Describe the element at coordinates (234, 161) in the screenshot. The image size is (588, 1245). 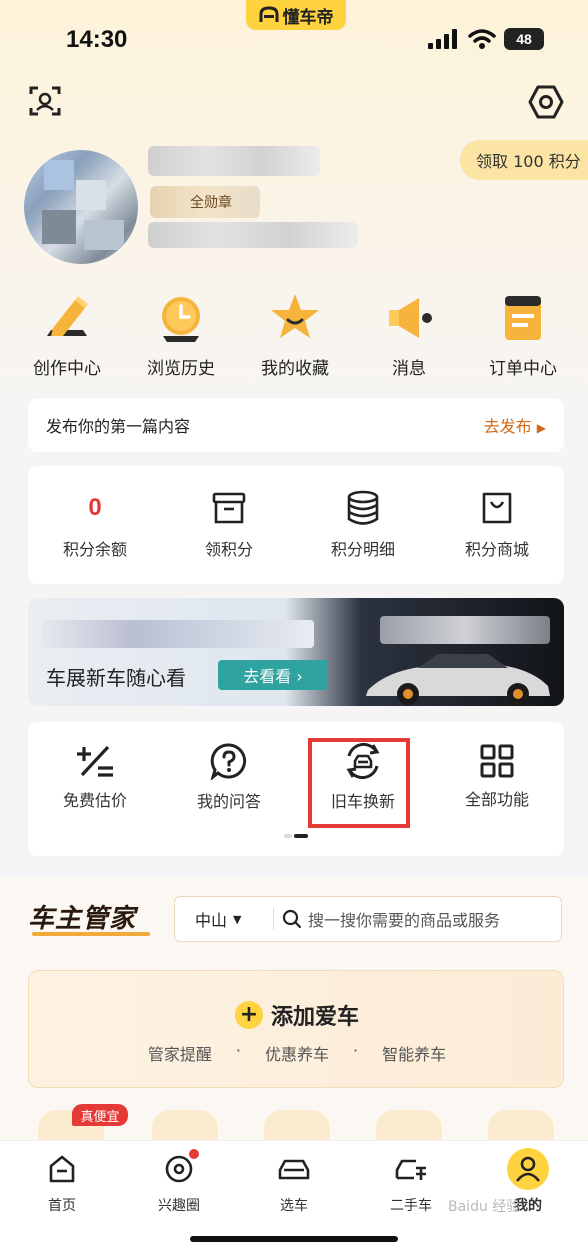
I see `username-blurred` at that location.